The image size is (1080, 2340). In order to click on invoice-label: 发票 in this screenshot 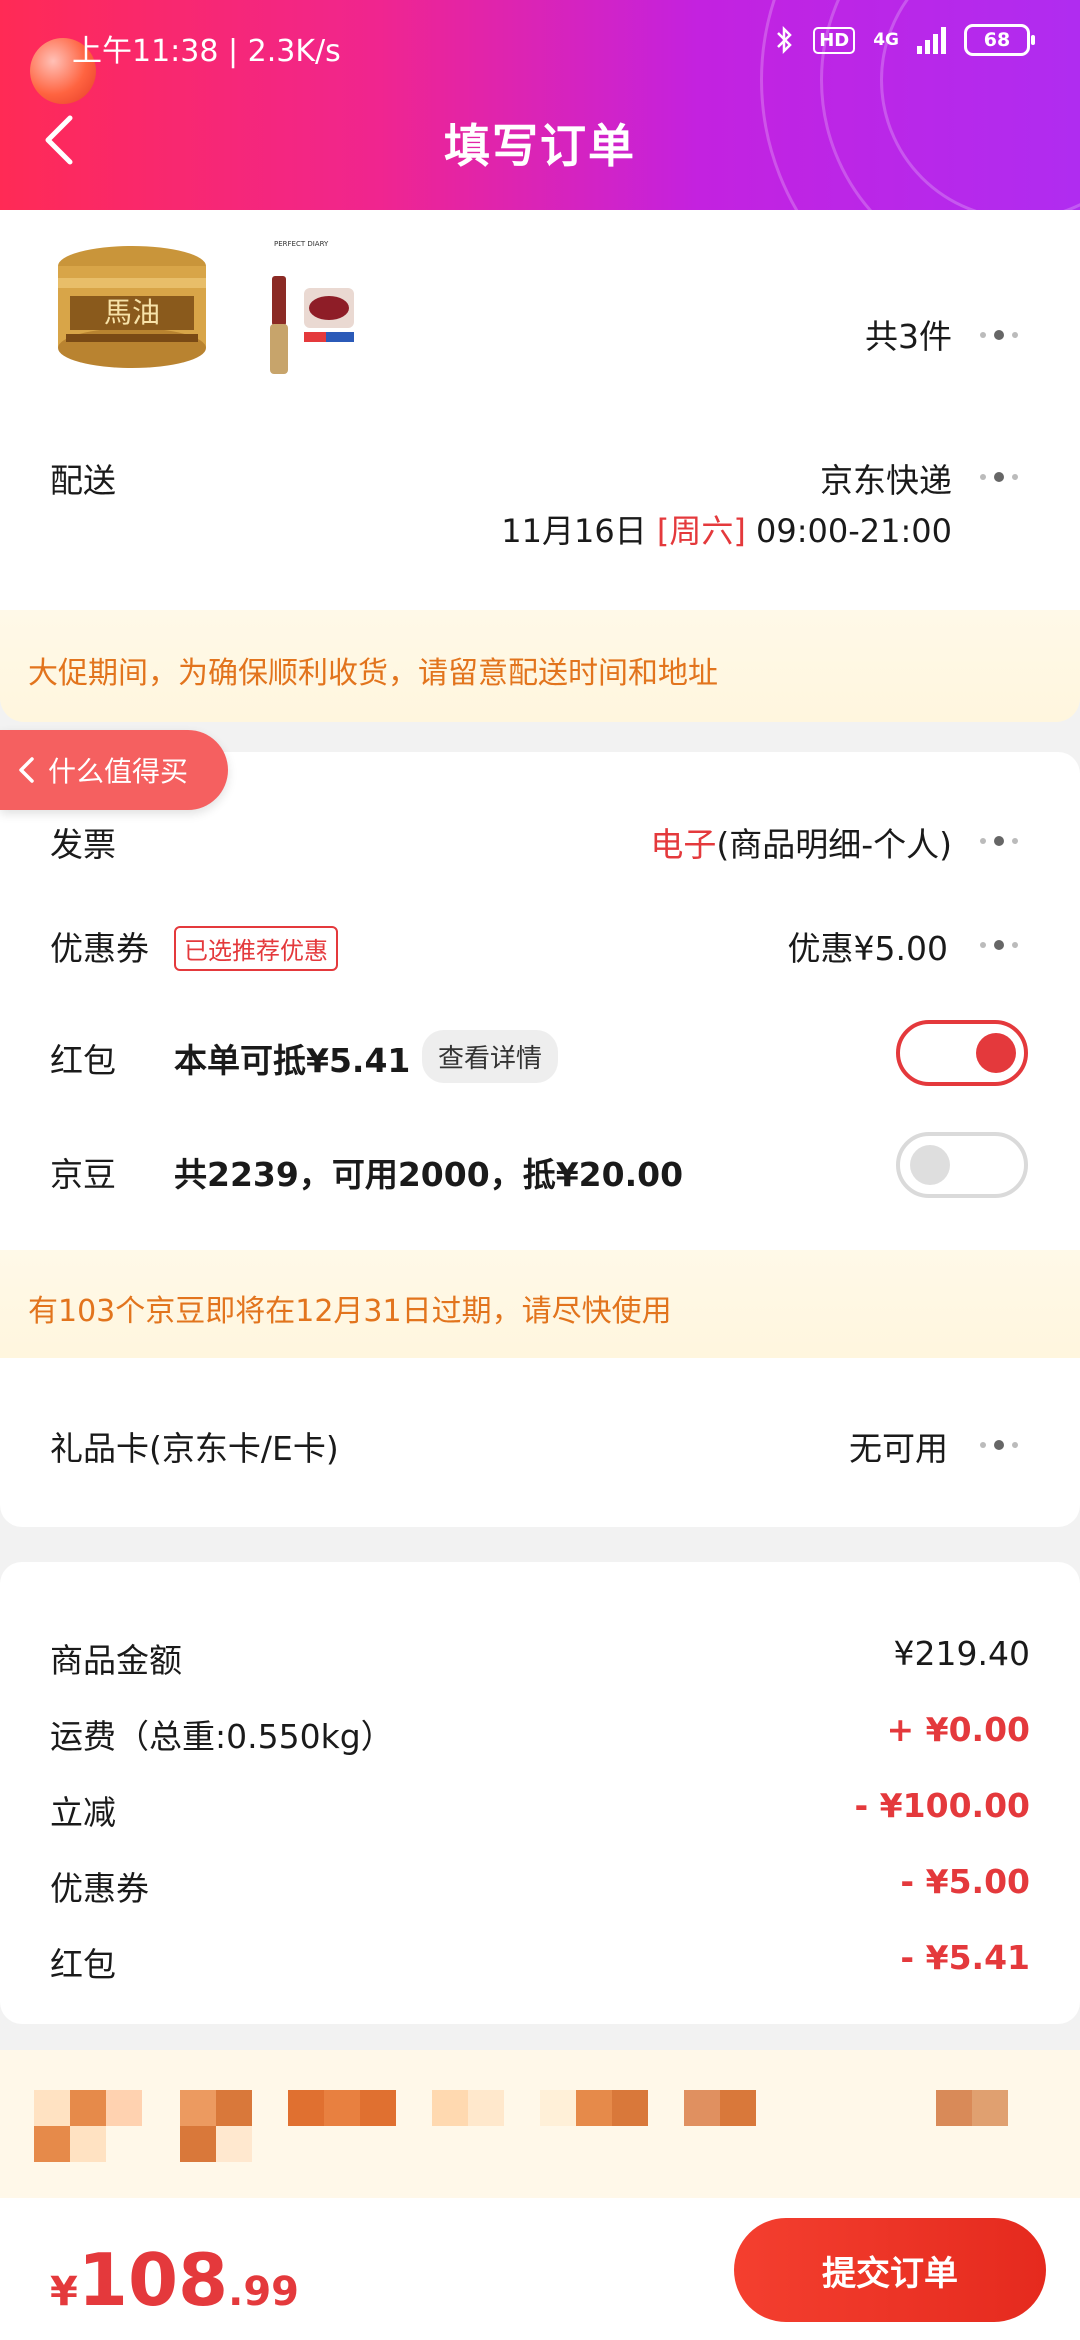, I will do `click(83, 844)`.